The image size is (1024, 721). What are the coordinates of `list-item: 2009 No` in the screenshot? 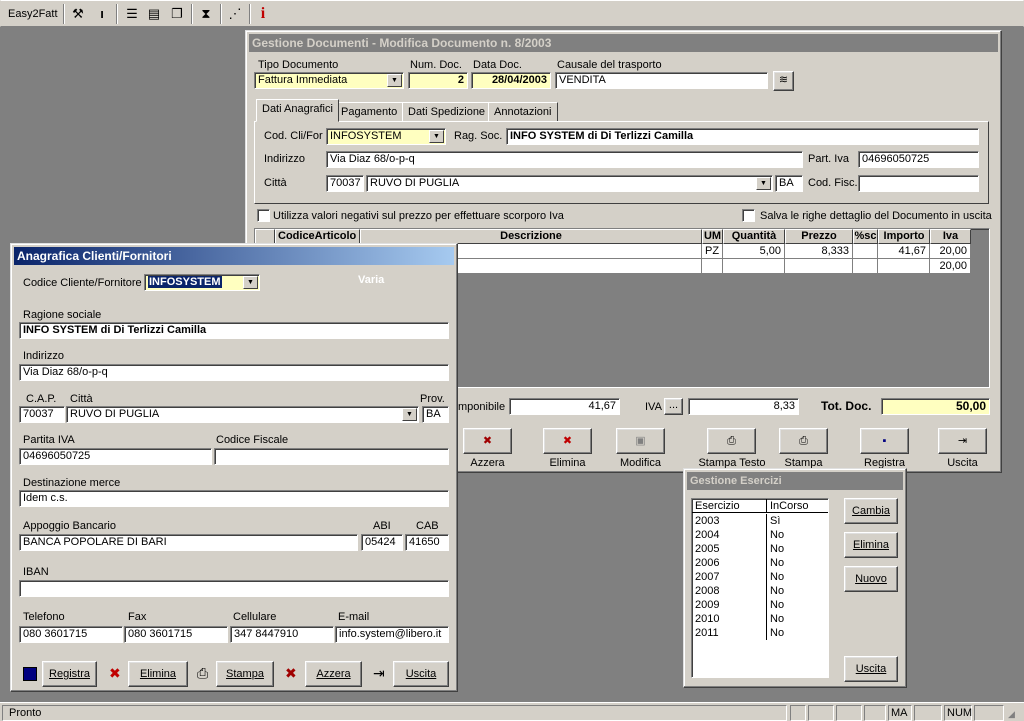 It's located at (760, 605).